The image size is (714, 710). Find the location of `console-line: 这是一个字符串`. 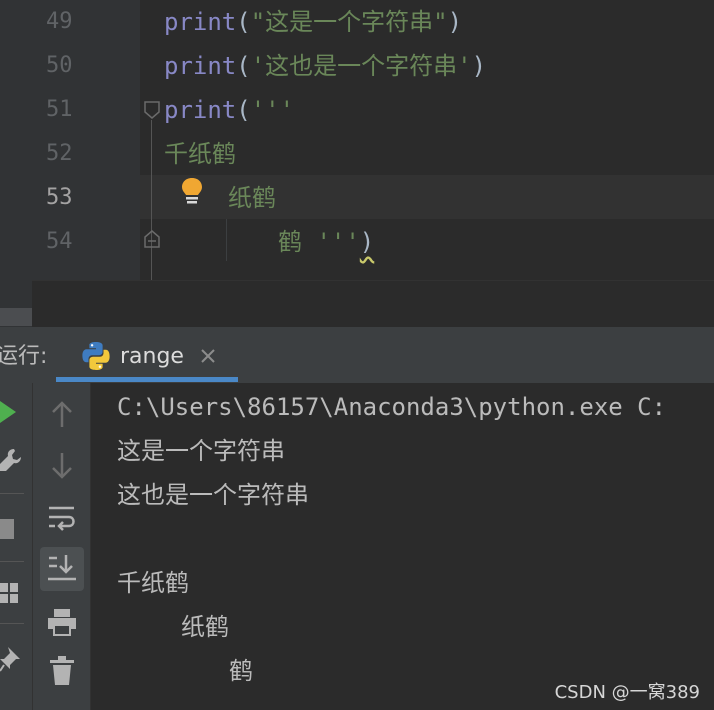

console-line: 这是一个字符串 is located at coordinates (201, 451).